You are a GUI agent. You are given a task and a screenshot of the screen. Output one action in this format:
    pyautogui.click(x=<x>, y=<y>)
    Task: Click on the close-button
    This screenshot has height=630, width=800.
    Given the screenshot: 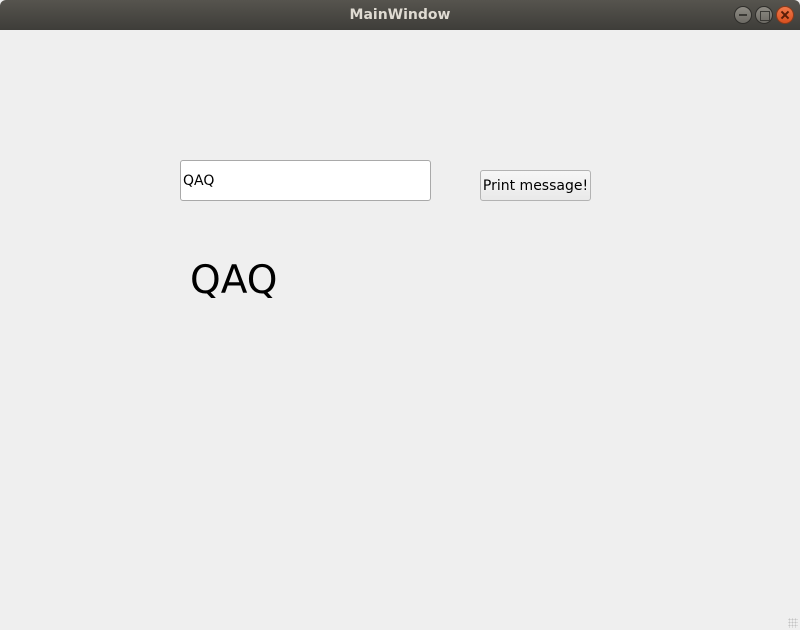 What is the action you would take?
    pyautogui.click(x=785, y=15)
    